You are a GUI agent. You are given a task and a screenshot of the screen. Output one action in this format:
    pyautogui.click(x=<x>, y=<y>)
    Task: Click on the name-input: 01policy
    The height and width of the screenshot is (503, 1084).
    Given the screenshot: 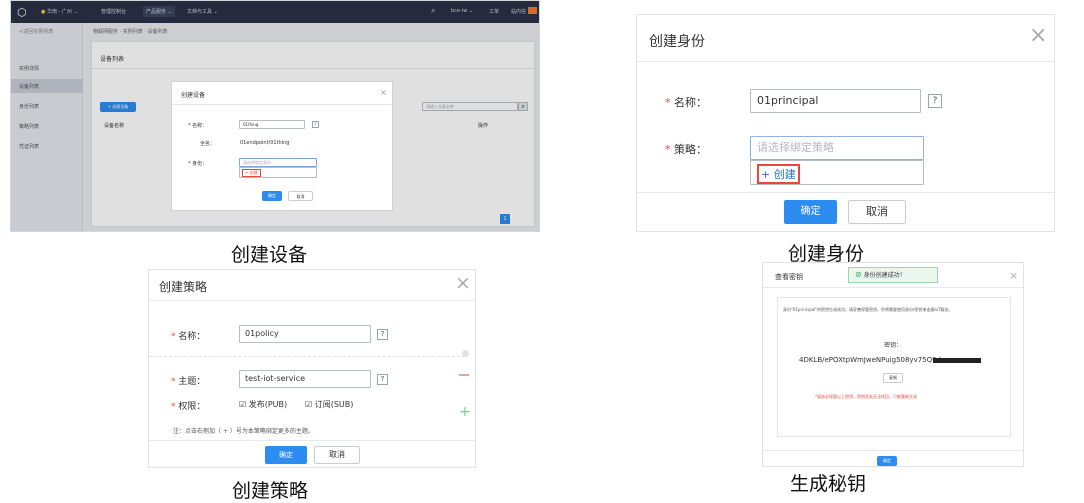 What is the action you would take?
    pyautogui.click(x=305, y=334)
    